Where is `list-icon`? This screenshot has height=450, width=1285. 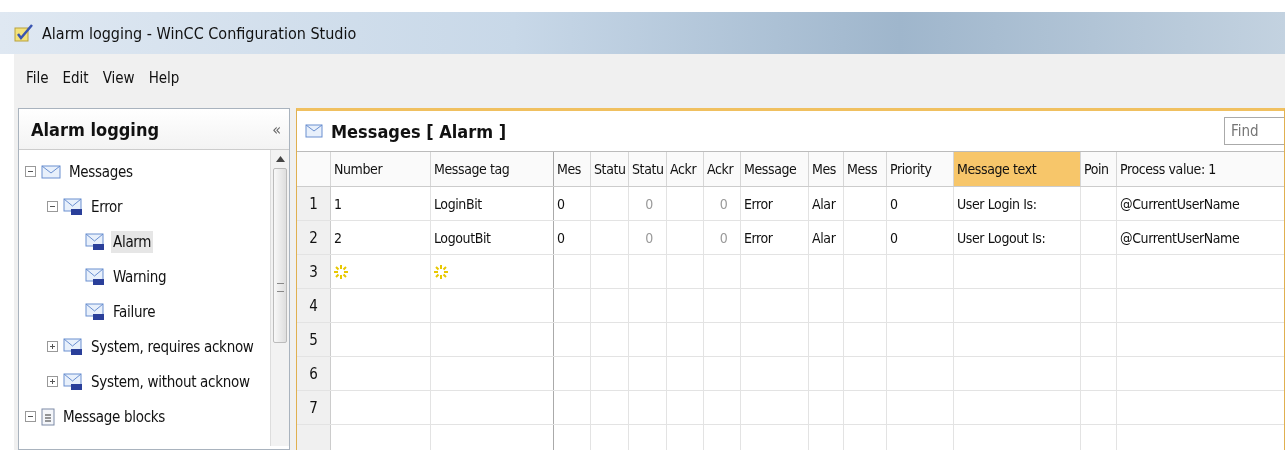
list-icon is located at coordinates (48, 416).